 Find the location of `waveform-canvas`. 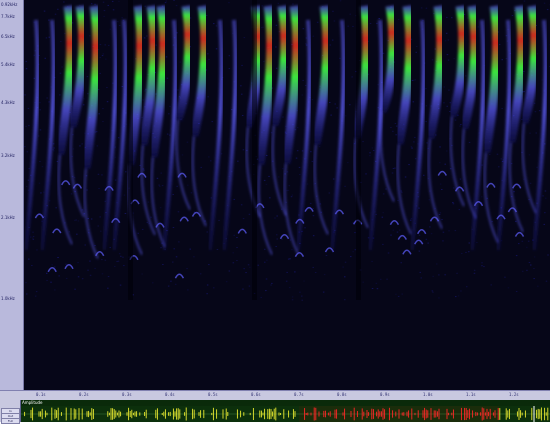

waveform-canvas is located at coordinates (285, 414).